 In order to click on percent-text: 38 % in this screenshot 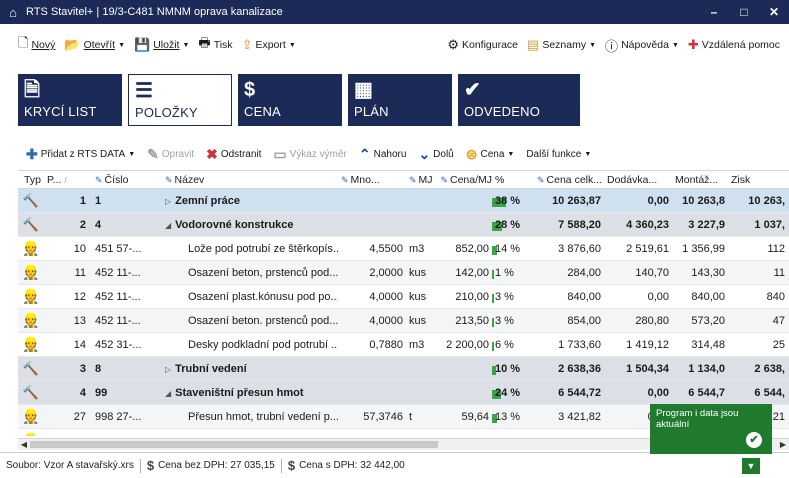, I will do `click(508, 200)`.